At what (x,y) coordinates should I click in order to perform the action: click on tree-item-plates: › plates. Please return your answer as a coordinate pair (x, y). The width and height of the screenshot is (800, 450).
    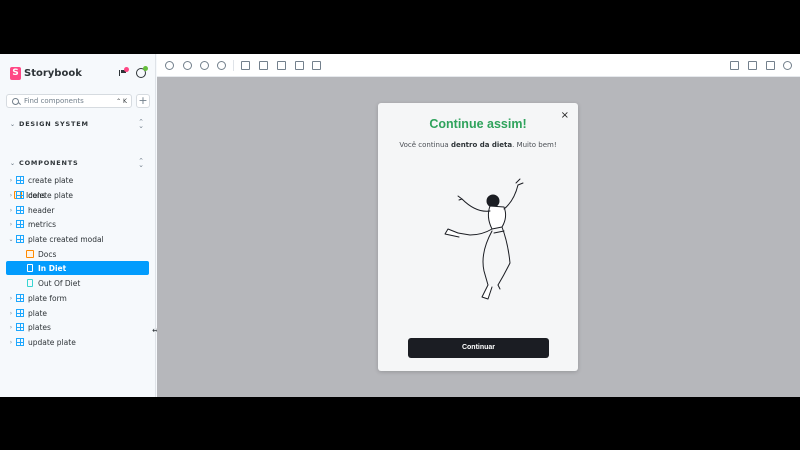
    Looking at the image, I should click on (77, 327).